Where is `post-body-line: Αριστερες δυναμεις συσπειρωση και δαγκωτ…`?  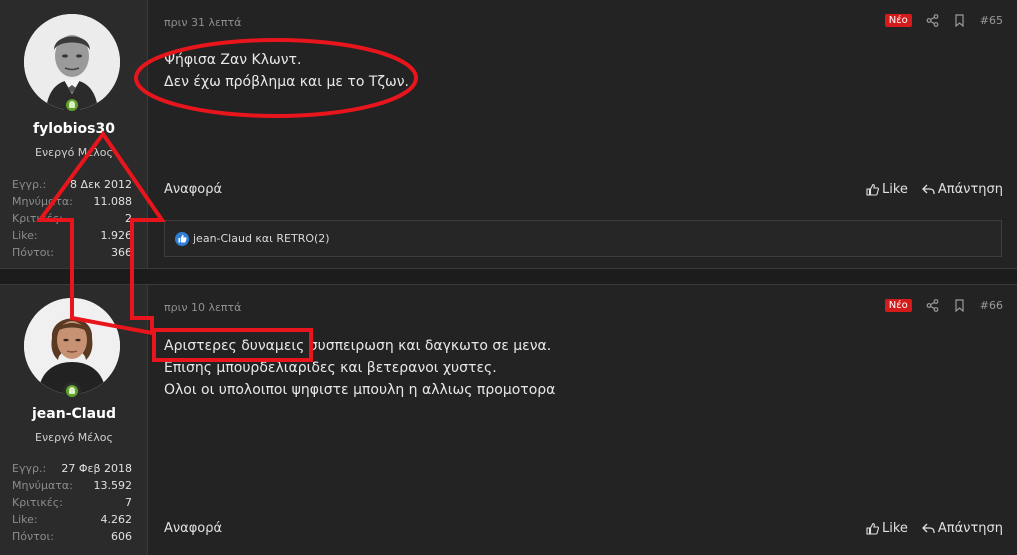 post-body-line: Αριστερες δυναμεις συσπειρωση και δαγκωτ… is located at coordinates (358, 346).